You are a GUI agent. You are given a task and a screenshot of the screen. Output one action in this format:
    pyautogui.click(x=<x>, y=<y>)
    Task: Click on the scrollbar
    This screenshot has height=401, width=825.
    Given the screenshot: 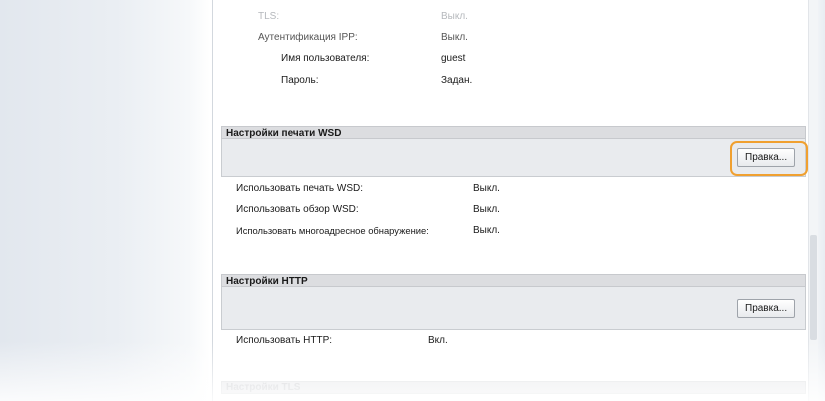 What is the action you would take?
    pyautogui.click(x=813, y=200)
    